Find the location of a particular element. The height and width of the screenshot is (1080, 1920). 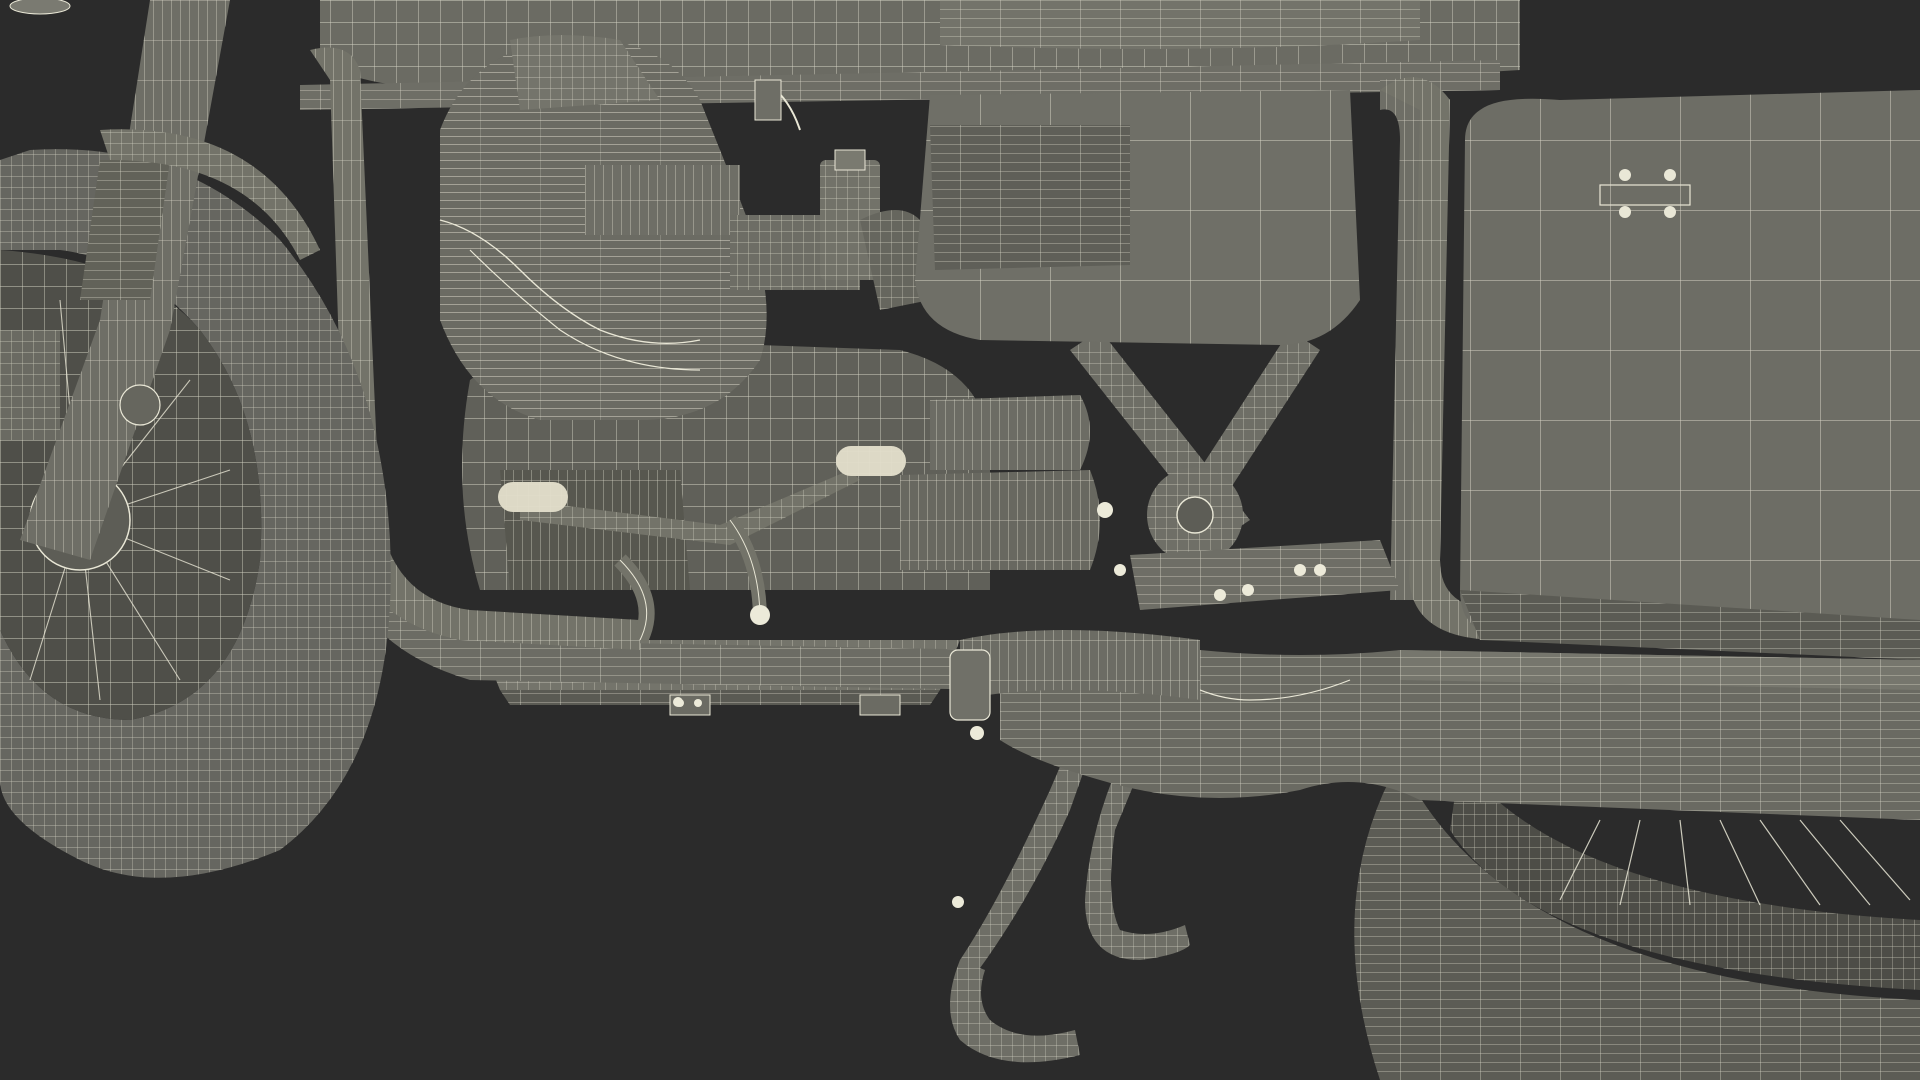

side-cover-airbox is located at coordinates (1137, 217).